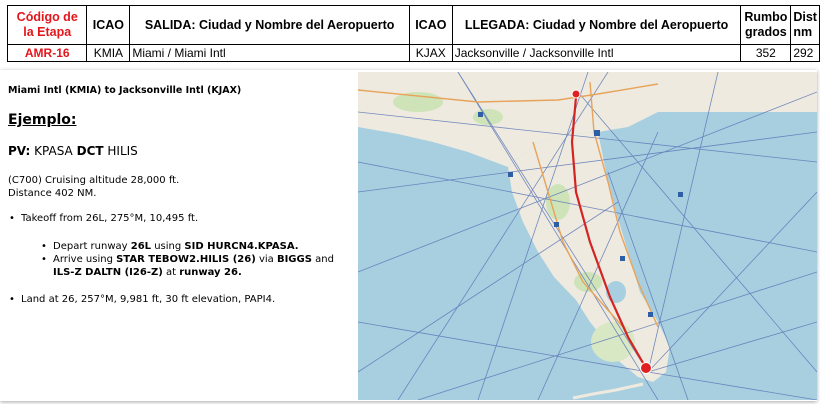 Image resolution: width=820 pixels, height=404 pixels. I want to click on route-direct: DCT, so click(90, 151).